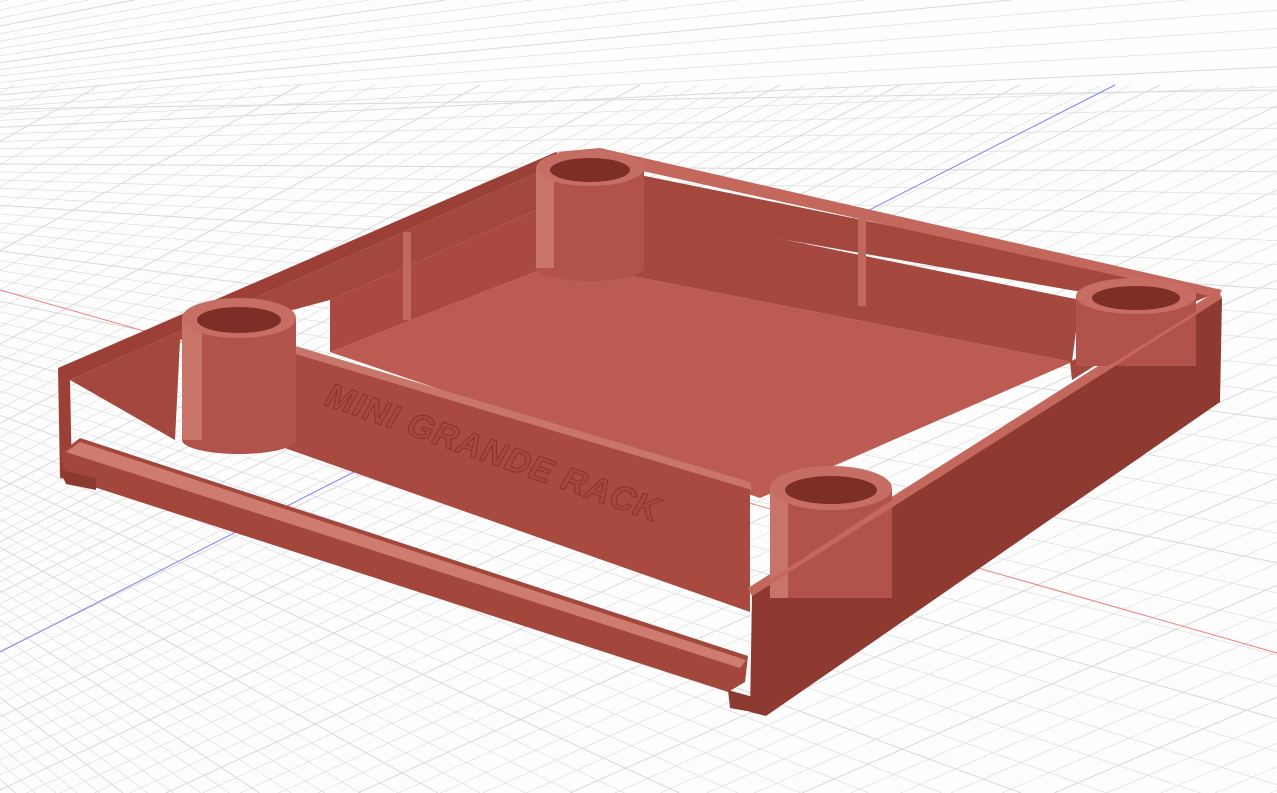 The image size is (1277, 793). What do you see at coordinates (239, 376) in the screenshot?
I see `post-front-left` at bounding box center [239, 376].